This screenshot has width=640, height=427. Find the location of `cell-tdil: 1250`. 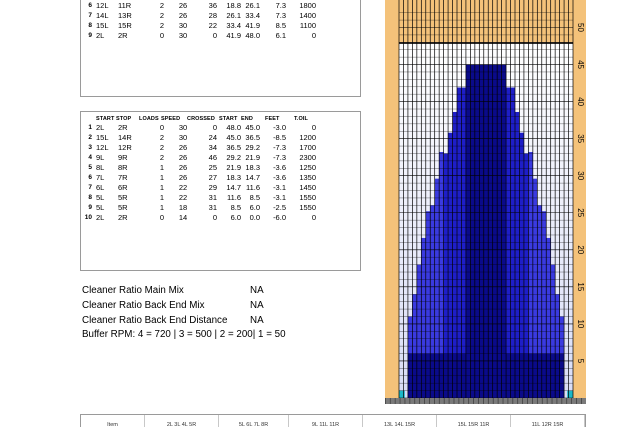

cell-tdil: 1250 is located at coordinates (307, 167).